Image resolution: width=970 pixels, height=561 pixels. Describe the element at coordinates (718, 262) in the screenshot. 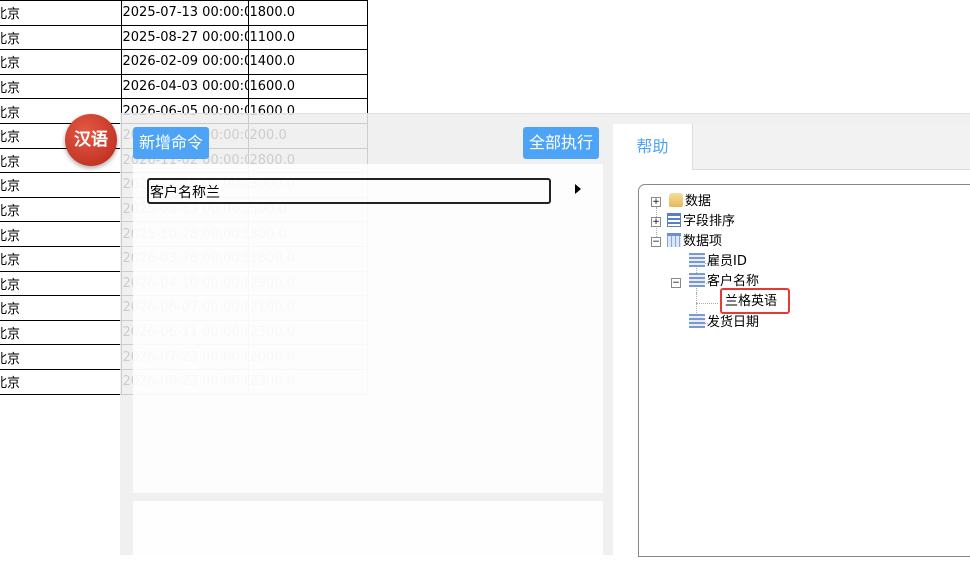

I see `tree-node-employee-id: 雇员ID` at that location.